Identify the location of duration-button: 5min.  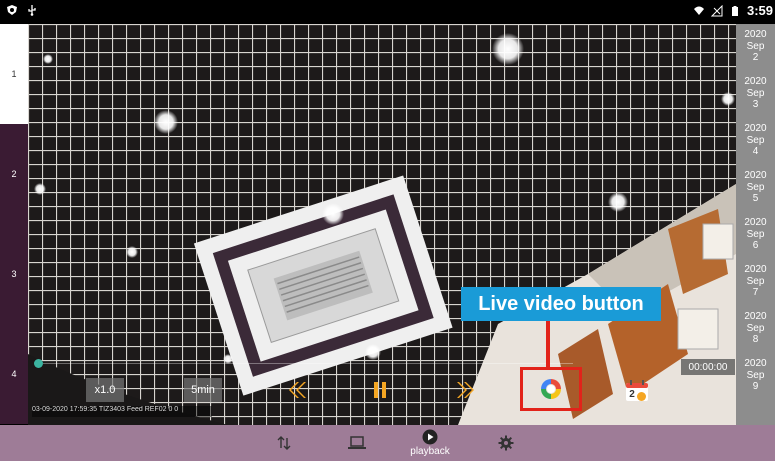
(203, 390).